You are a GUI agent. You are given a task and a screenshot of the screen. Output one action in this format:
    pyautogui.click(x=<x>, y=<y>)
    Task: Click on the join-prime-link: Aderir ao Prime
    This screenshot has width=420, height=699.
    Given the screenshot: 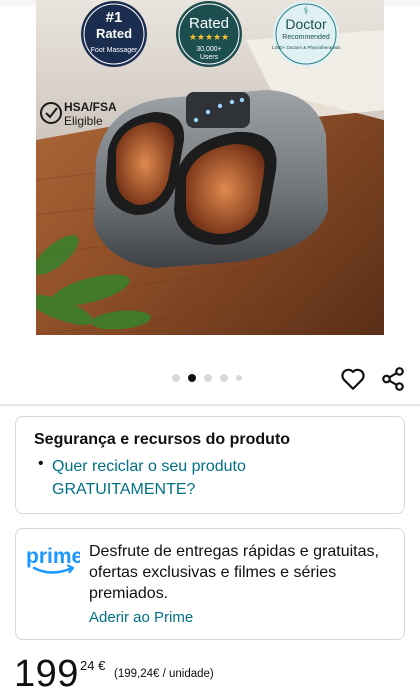 What is the action you would take?
    pyautogui.click(x=141, y=617)
    